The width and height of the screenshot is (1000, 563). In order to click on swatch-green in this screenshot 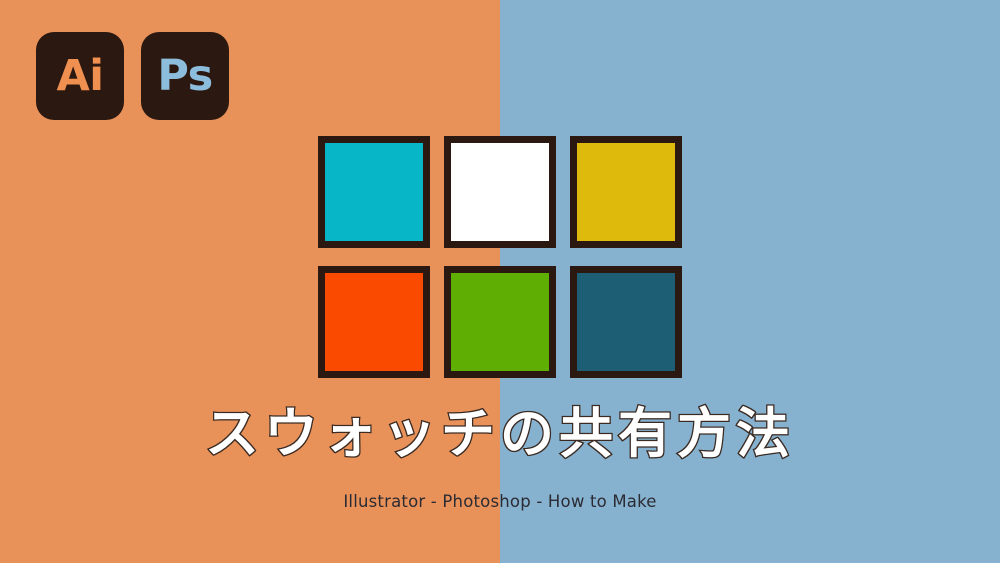, I will do `click(500, 322)`.